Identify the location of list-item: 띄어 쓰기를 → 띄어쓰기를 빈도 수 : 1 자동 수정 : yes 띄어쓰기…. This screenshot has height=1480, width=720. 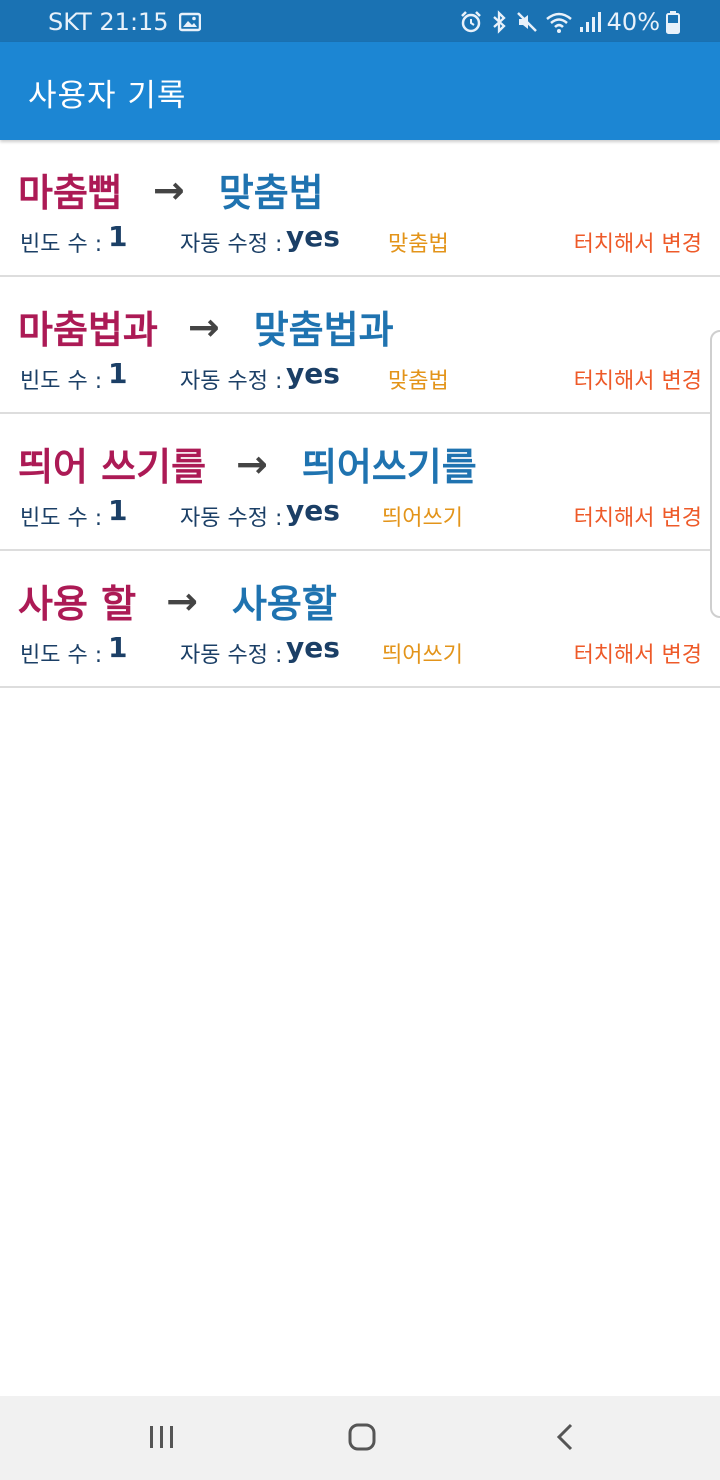
(360, 482).